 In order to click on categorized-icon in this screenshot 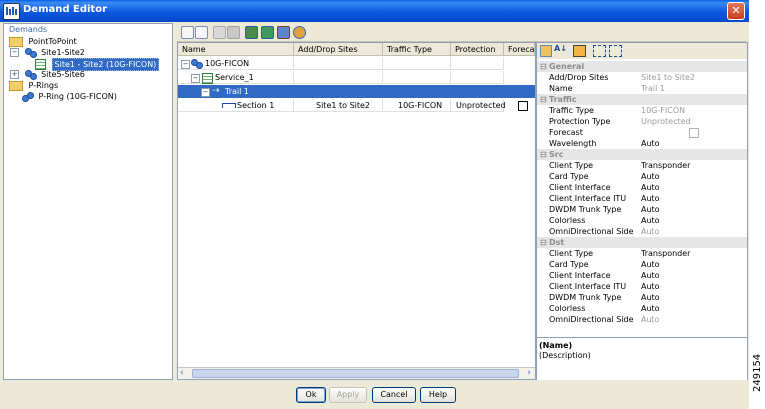, I will do `click(546, 51)`.